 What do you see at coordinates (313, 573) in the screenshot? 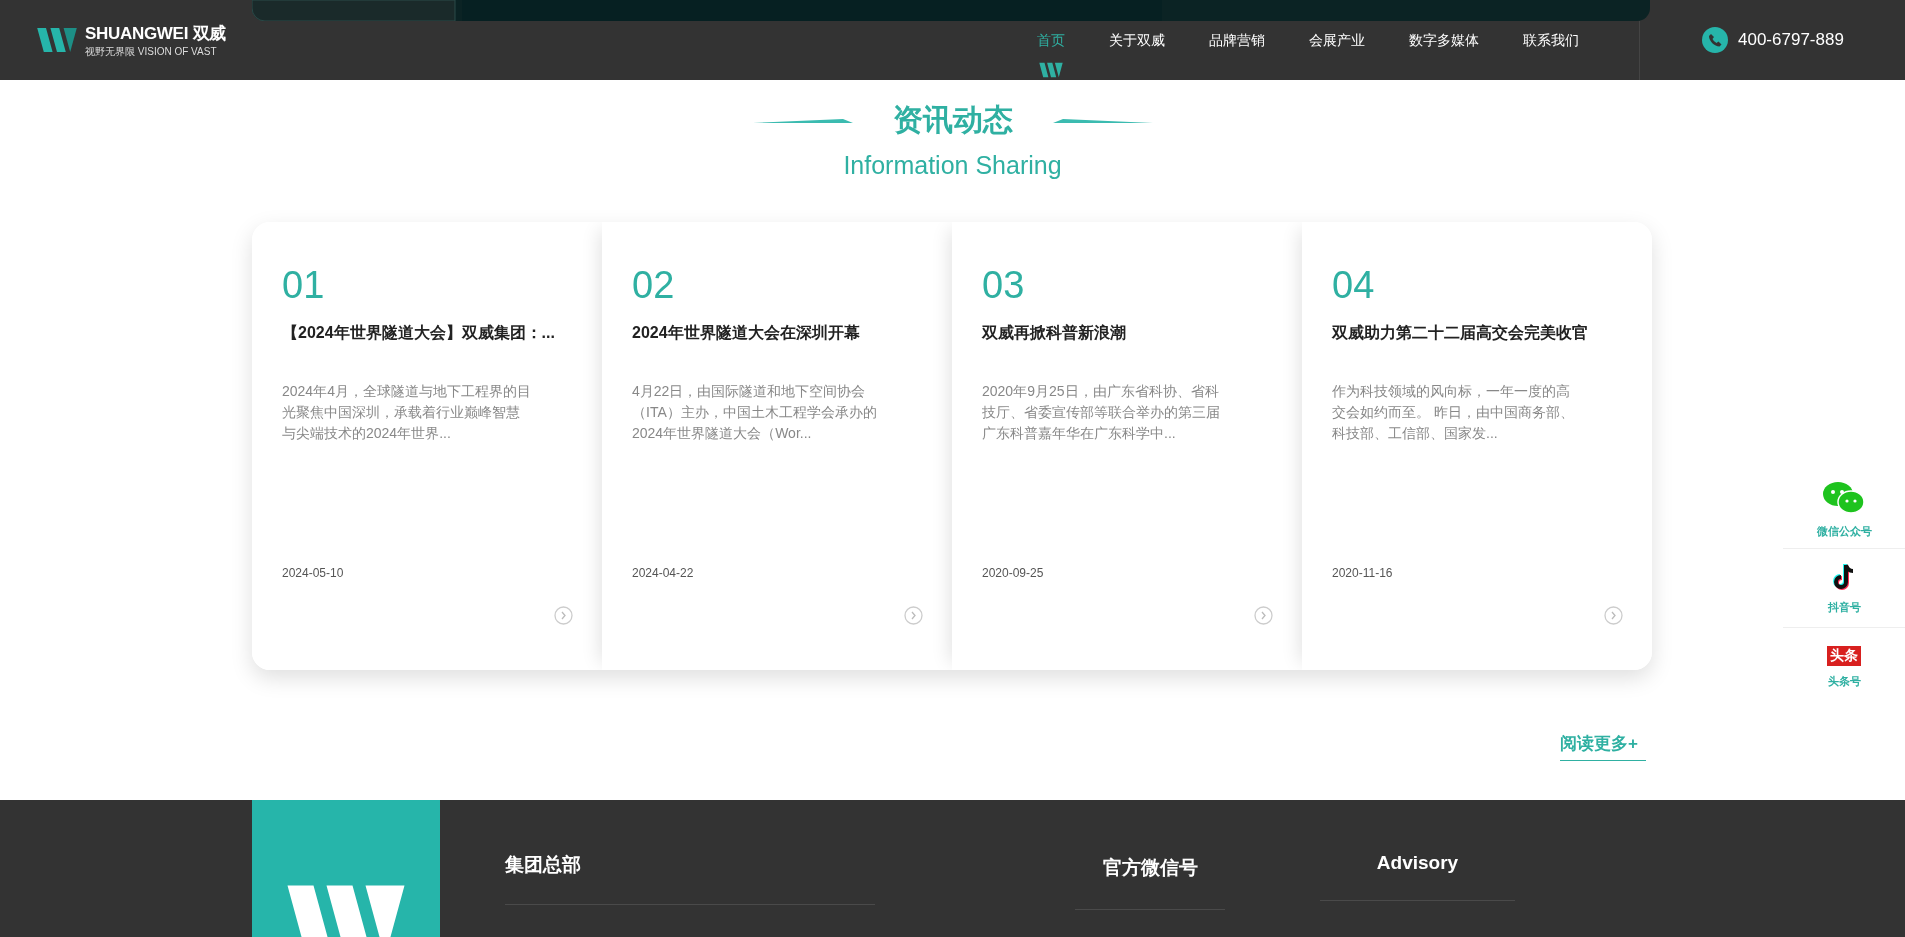
I see `news-date: 2024-05-10` at bounding box center [313, 573].